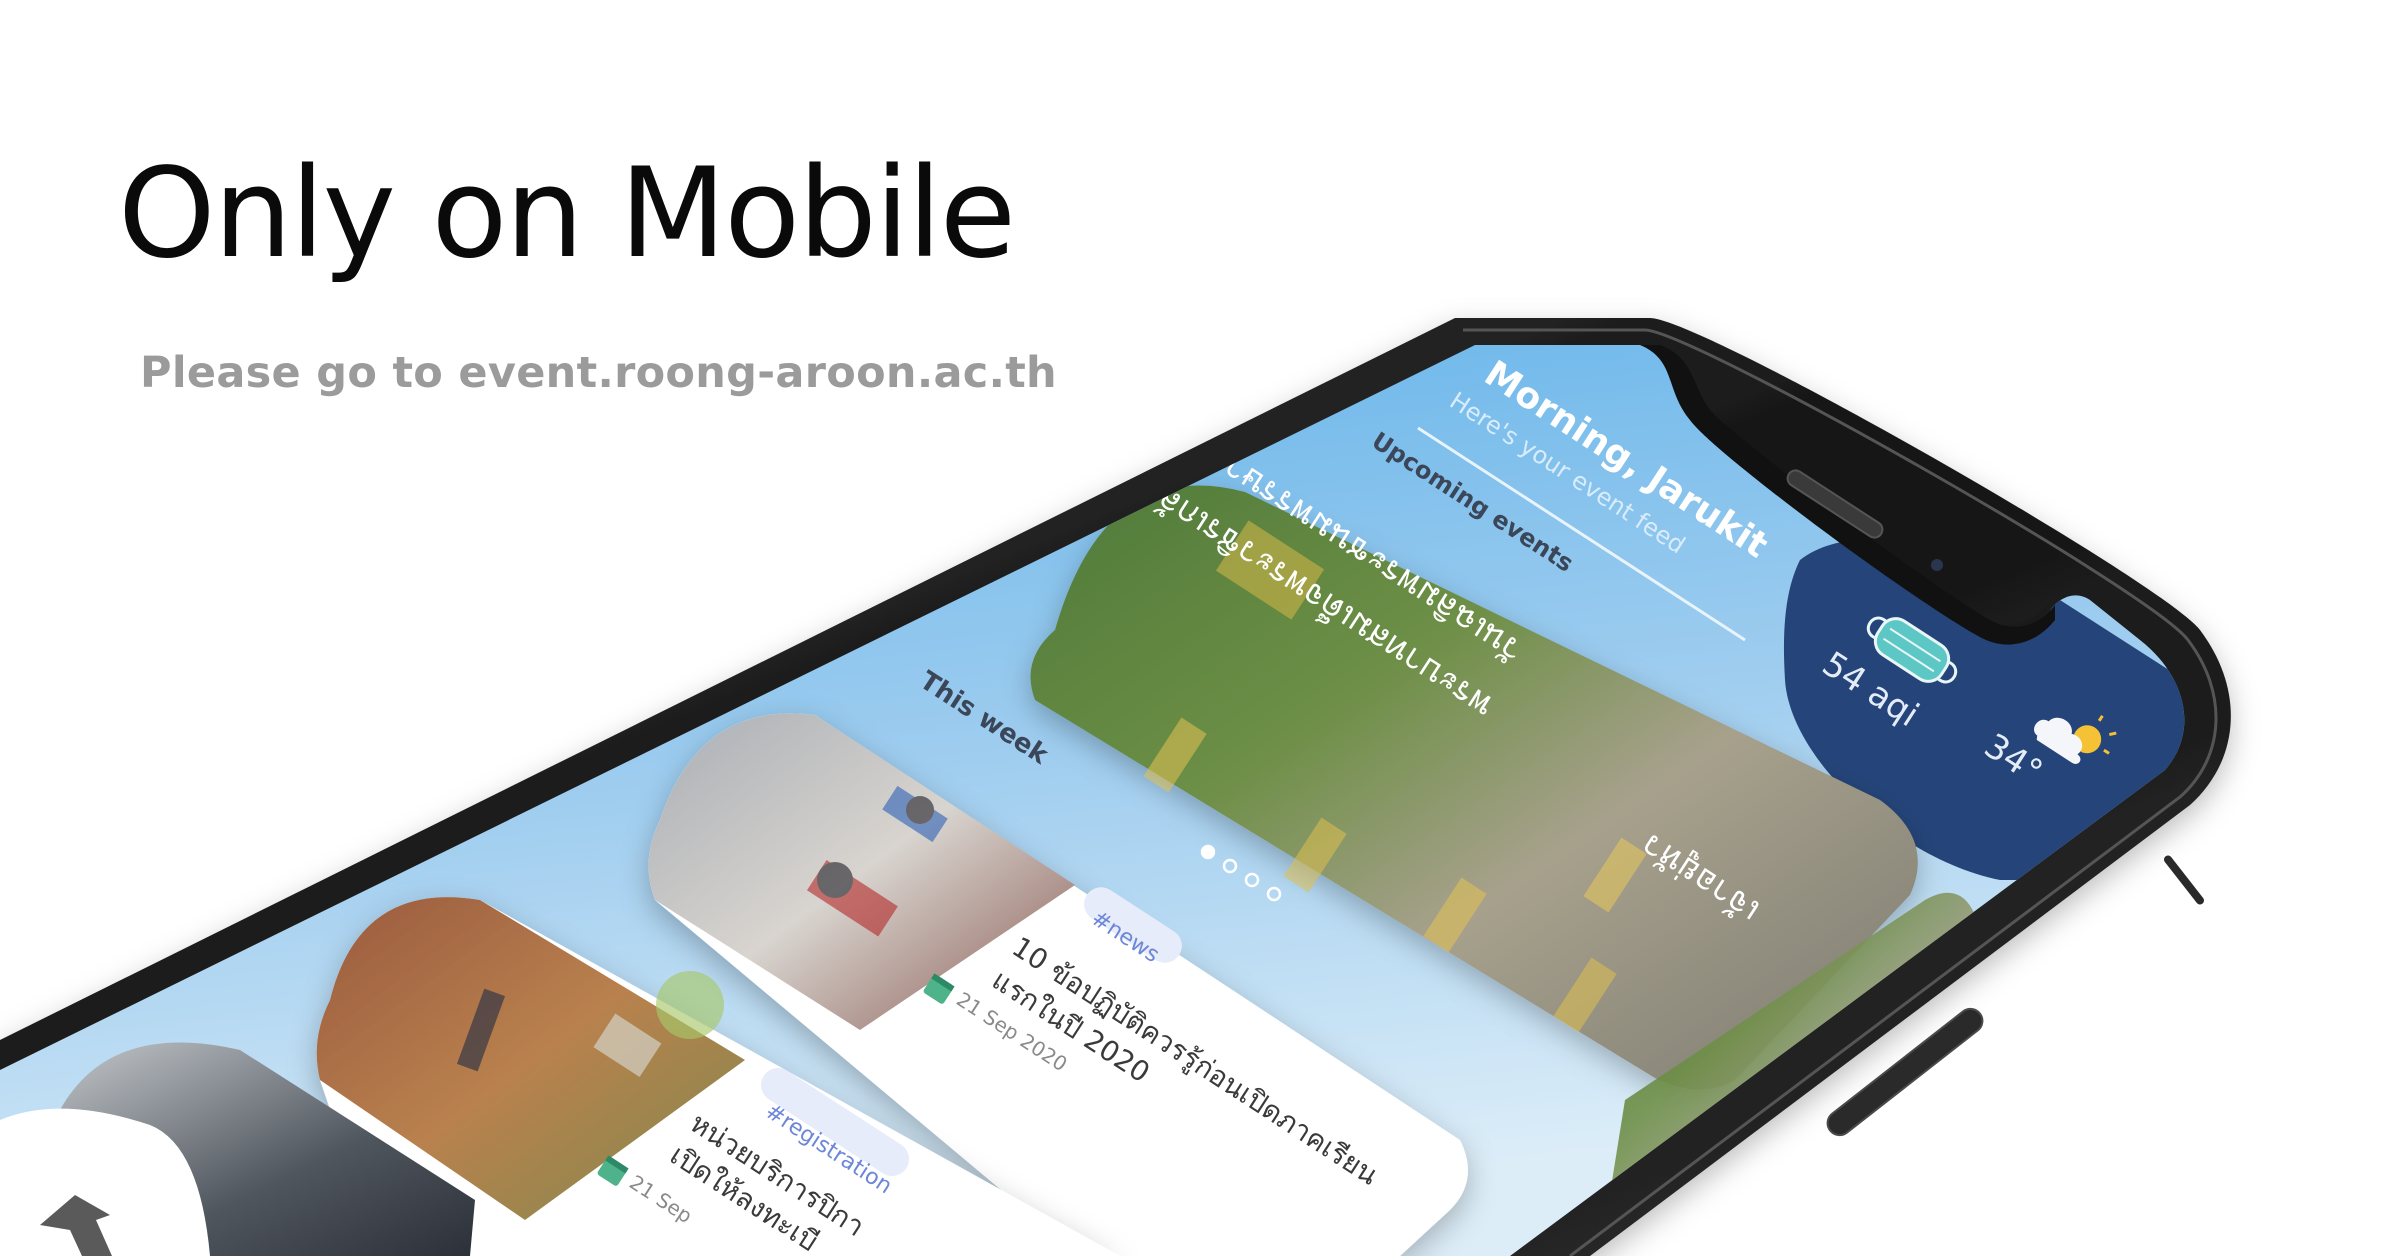 This screenshot has height=1256, width=2400. Describe the element at coordinates (1937, 565) in the screenshot. I see `front-camera` at that location.